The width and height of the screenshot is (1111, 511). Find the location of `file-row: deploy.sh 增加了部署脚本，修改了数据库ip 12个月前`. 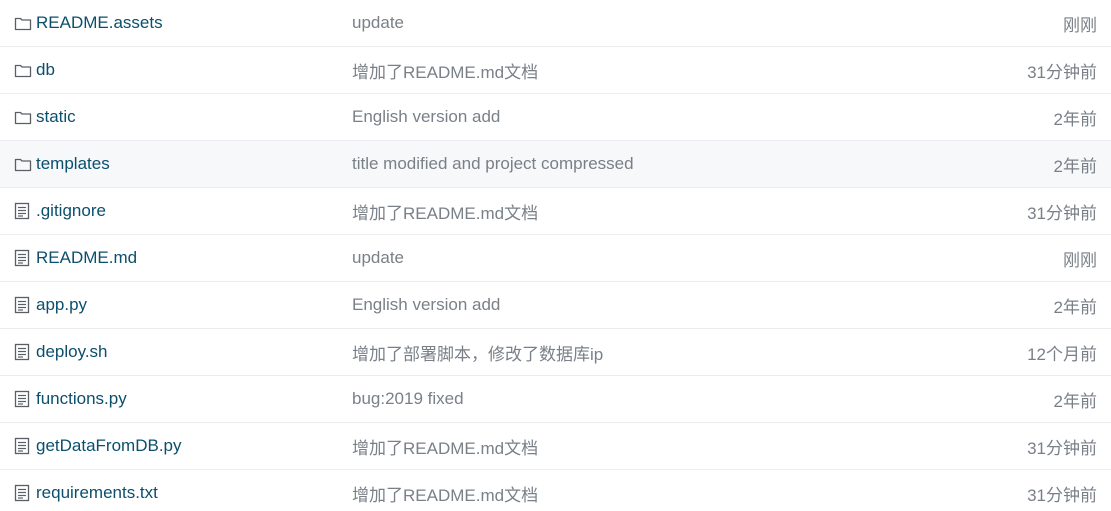

file-row: deploy.sh 增加了部署脚本，修改了数据库ip 12个月前 is located at coordinates (555, 352).